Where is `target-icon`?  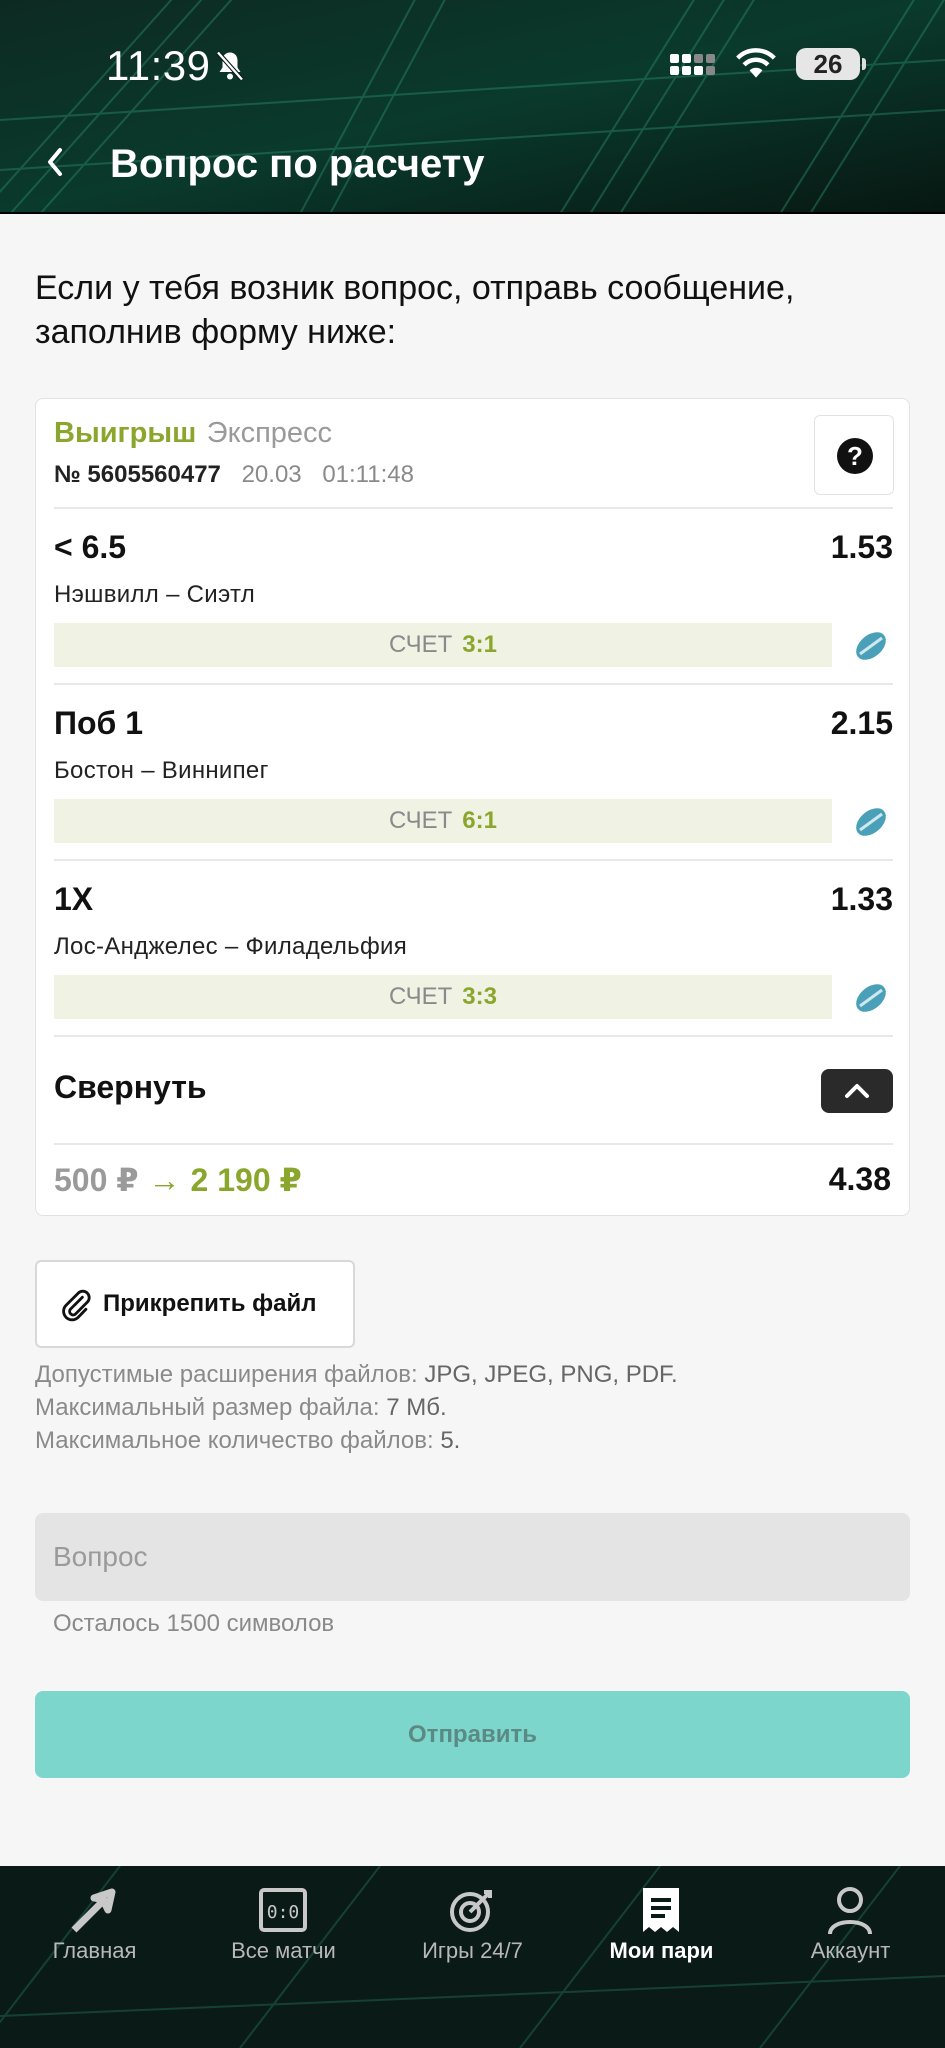 target-icon is located at coordinates (471, 1911).